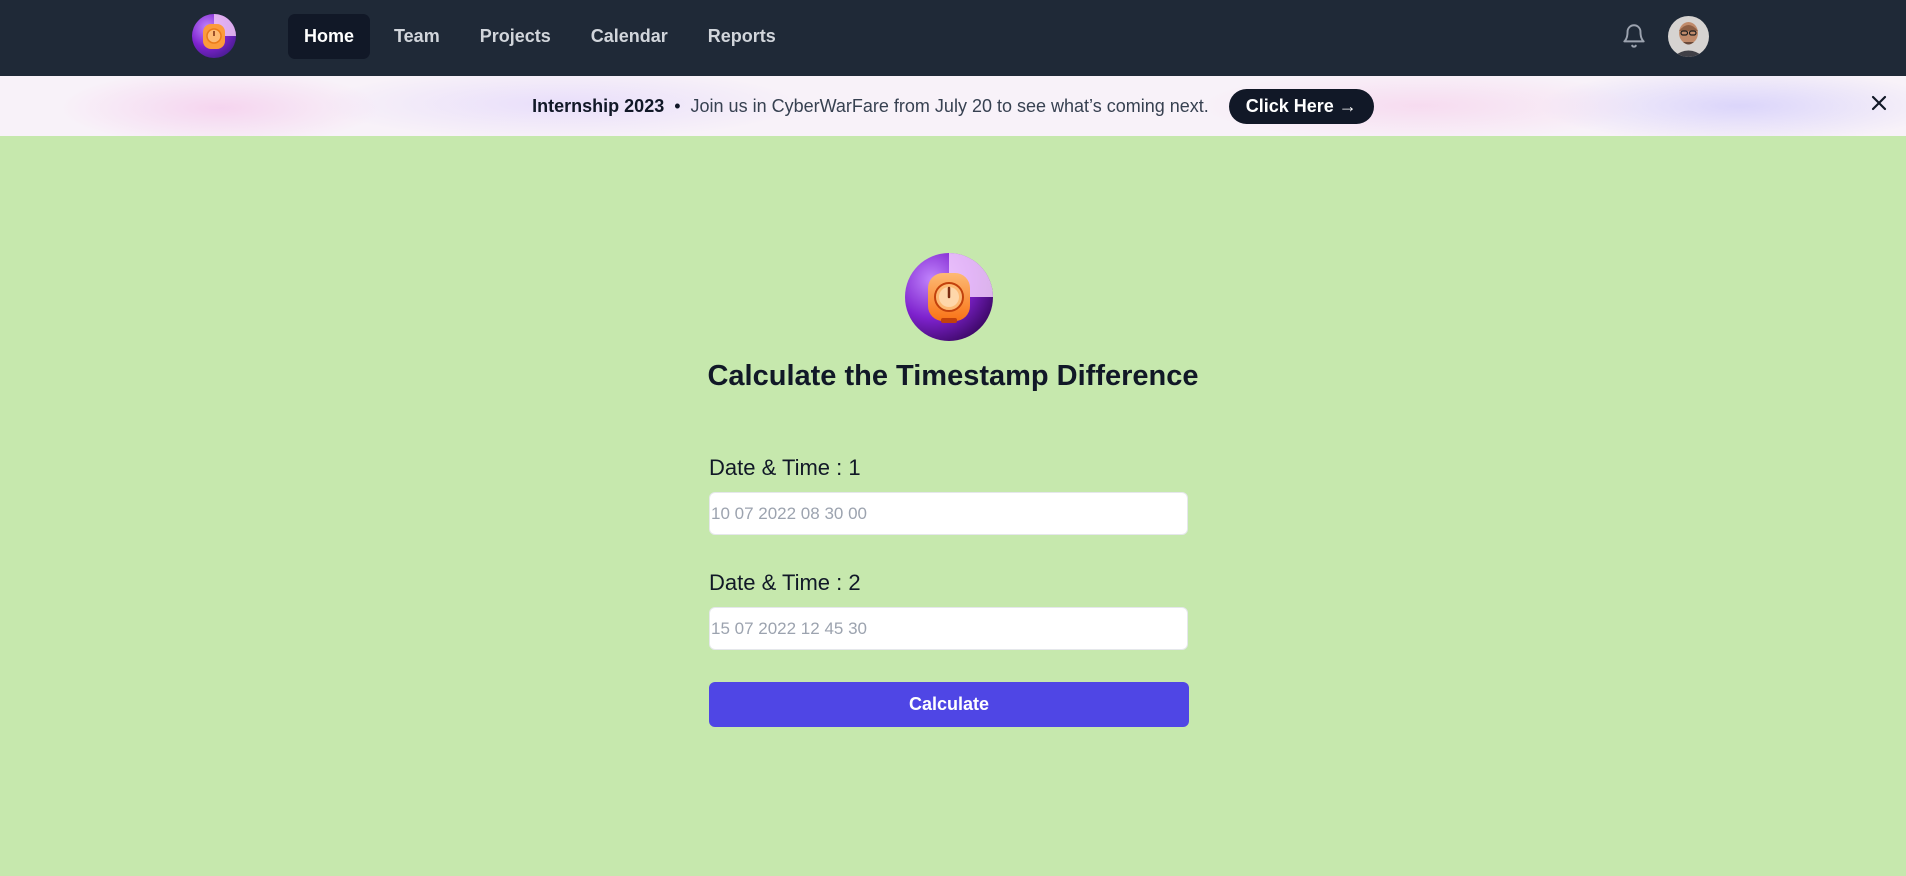 This screenshot has height=876, width=1906. I want to click on nav-menu: Home Team Projects Calendar Reports, so click(540, 36).